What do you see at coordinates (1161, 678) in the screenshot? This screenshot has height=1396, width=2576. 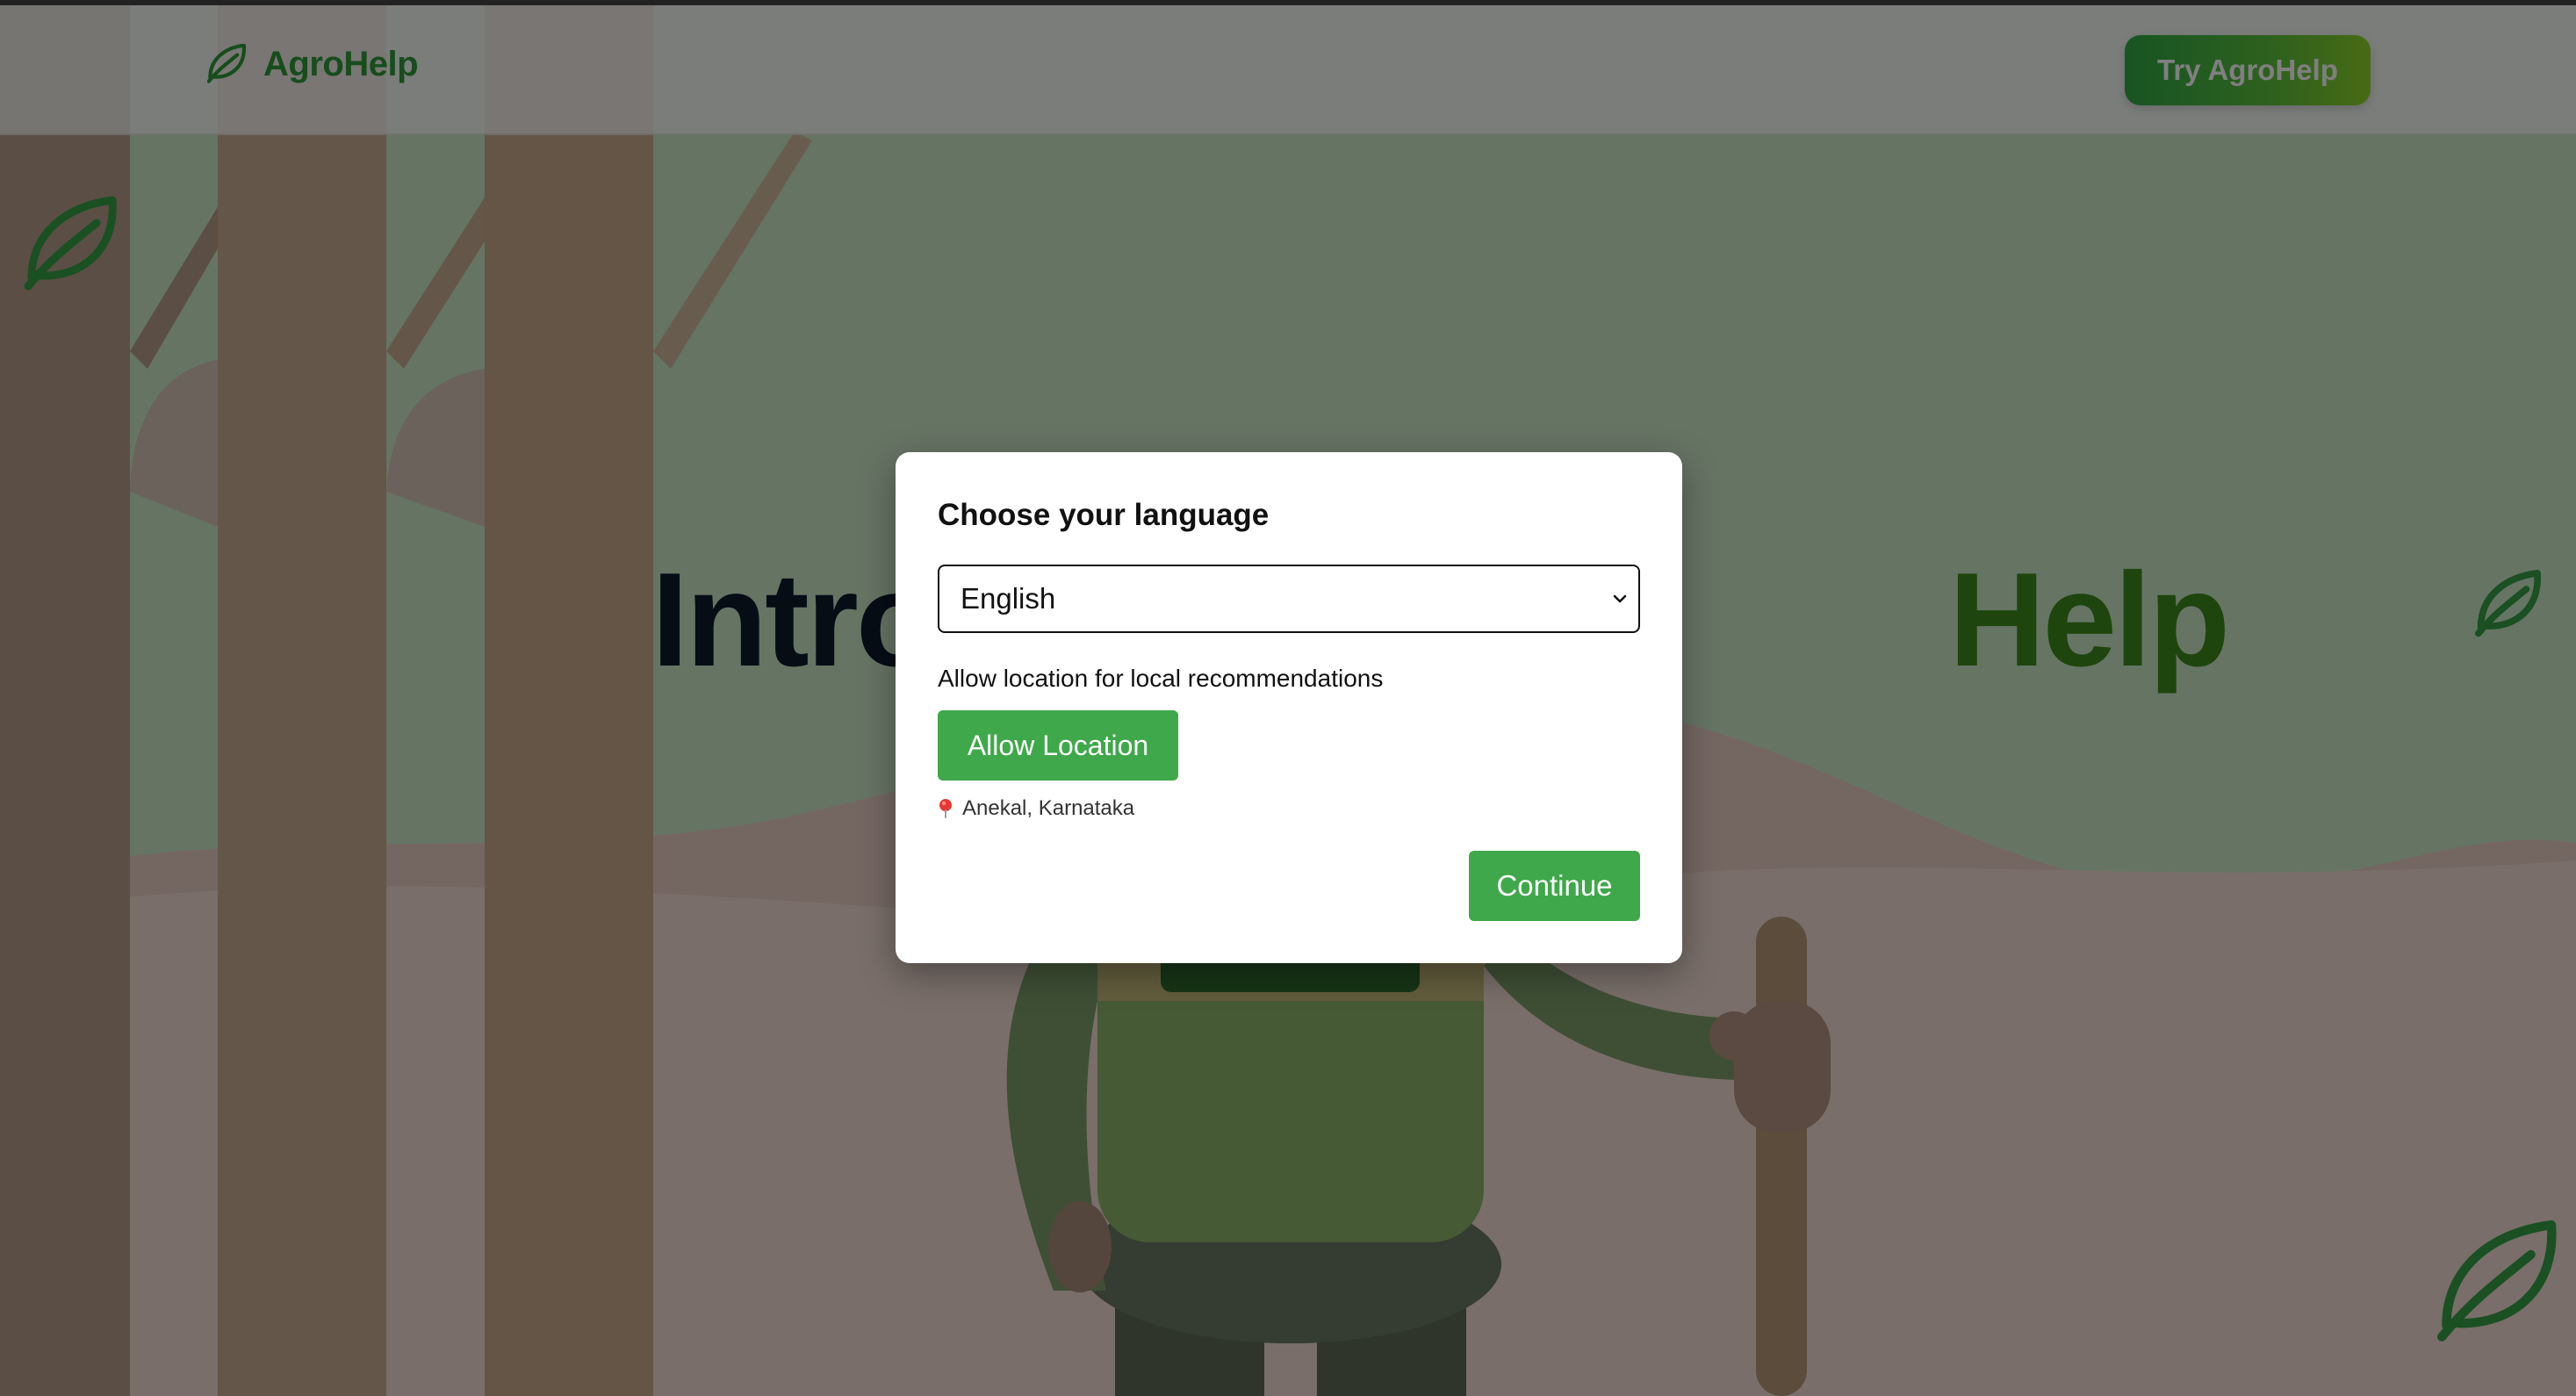 I see `location-prompt: Allow location for local recommendations` at bounding box center [1161, 678].